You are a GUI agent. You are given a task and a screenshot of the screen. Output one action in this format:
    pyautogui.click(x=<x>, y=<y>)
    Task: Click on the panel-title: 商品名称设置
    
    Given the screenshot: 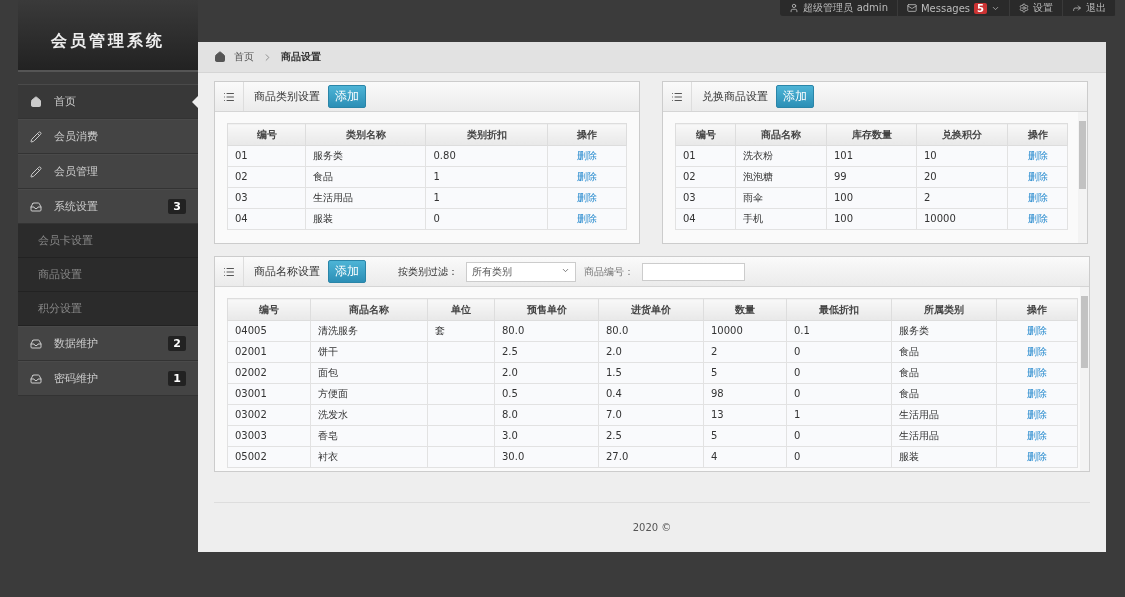 What is the action you would take?
    pyautogui.click(x=287, y=271)
    